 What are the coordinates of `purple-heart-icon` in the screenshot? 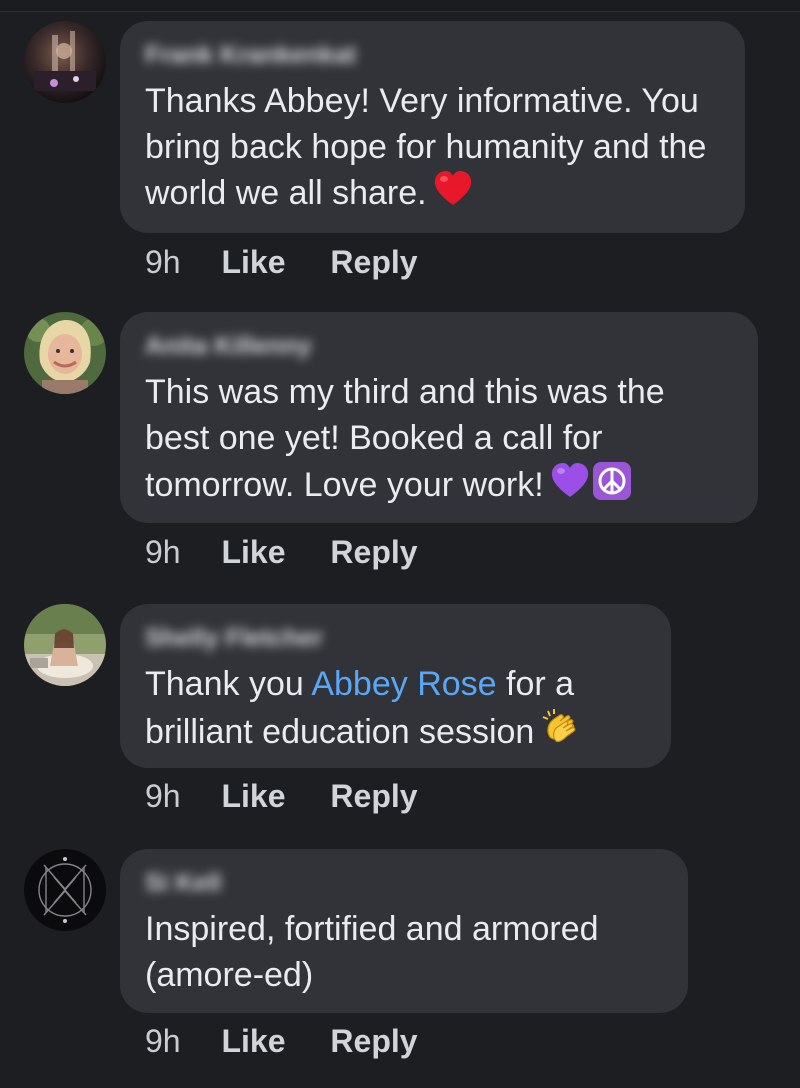 It's located at (570, 487).